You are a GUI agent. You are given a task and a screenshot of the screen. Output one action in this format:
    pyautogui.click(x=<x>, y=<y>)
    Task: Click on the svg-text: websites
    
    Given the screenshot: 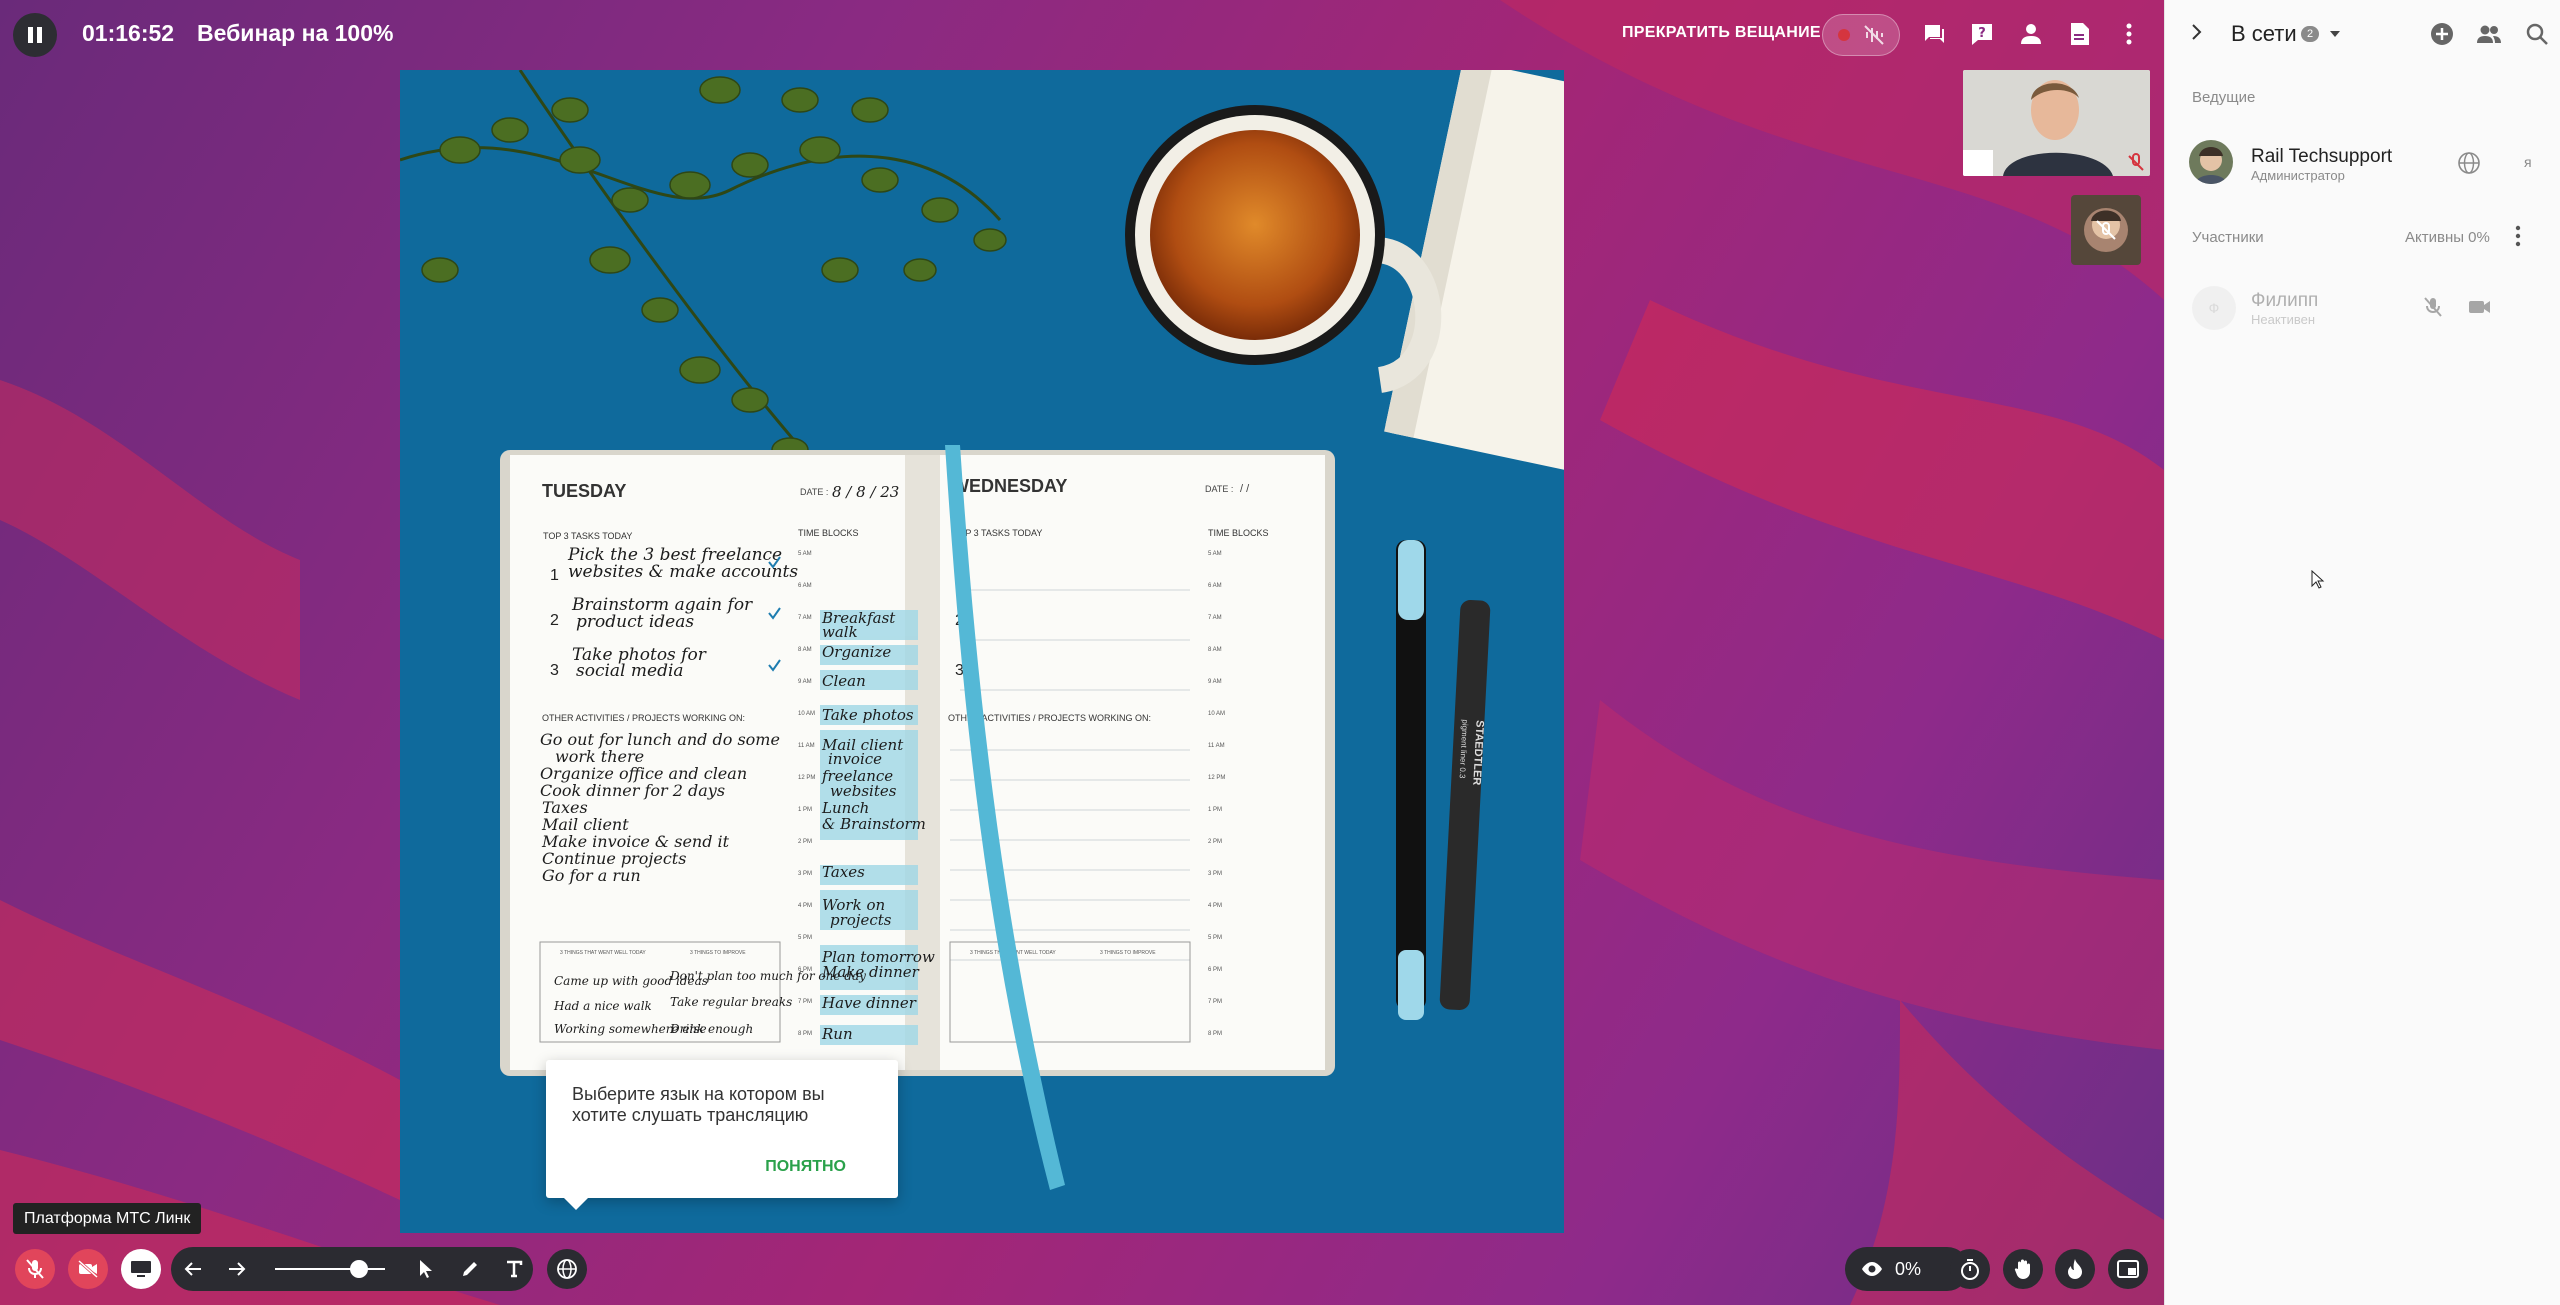 What is the action you would take?
    pyautogui.click(x=863, y=791)
    